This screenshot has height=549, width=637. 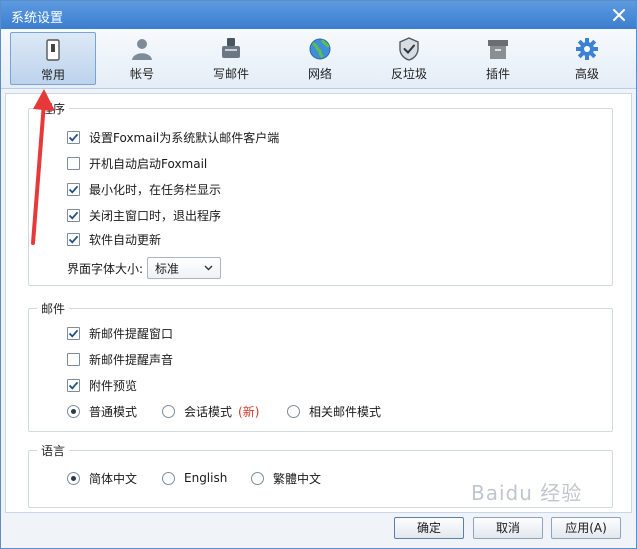 I want to click on option-new-mail-window: 新邮件提醒窗口, so click(x=120, y=333).